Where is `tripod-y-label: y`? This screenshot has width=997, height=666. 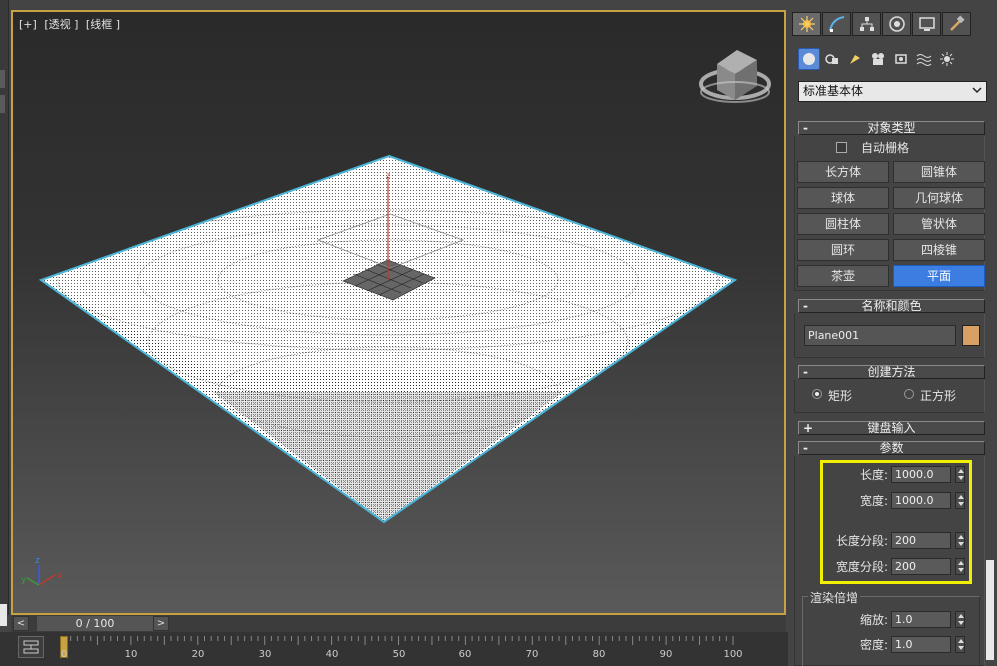 tripod-y-label: y is located at coordinates (24, 580).